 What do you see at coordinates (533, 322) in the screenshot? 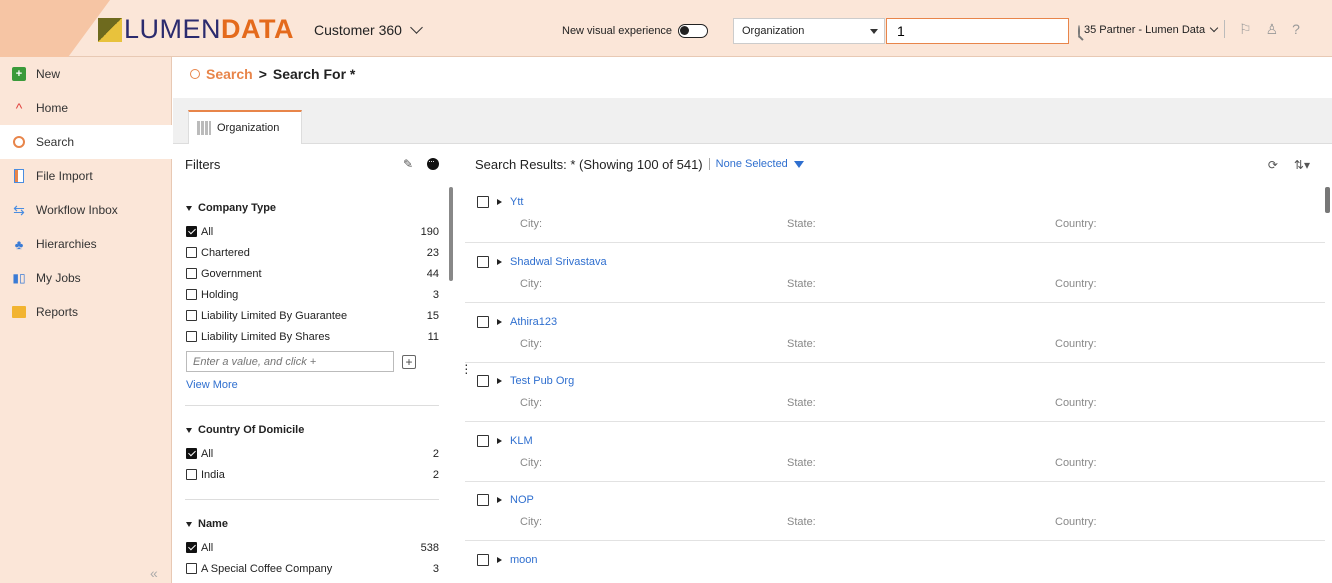
I see `result-name-link: Athira123` at bounding box center [533, 322].